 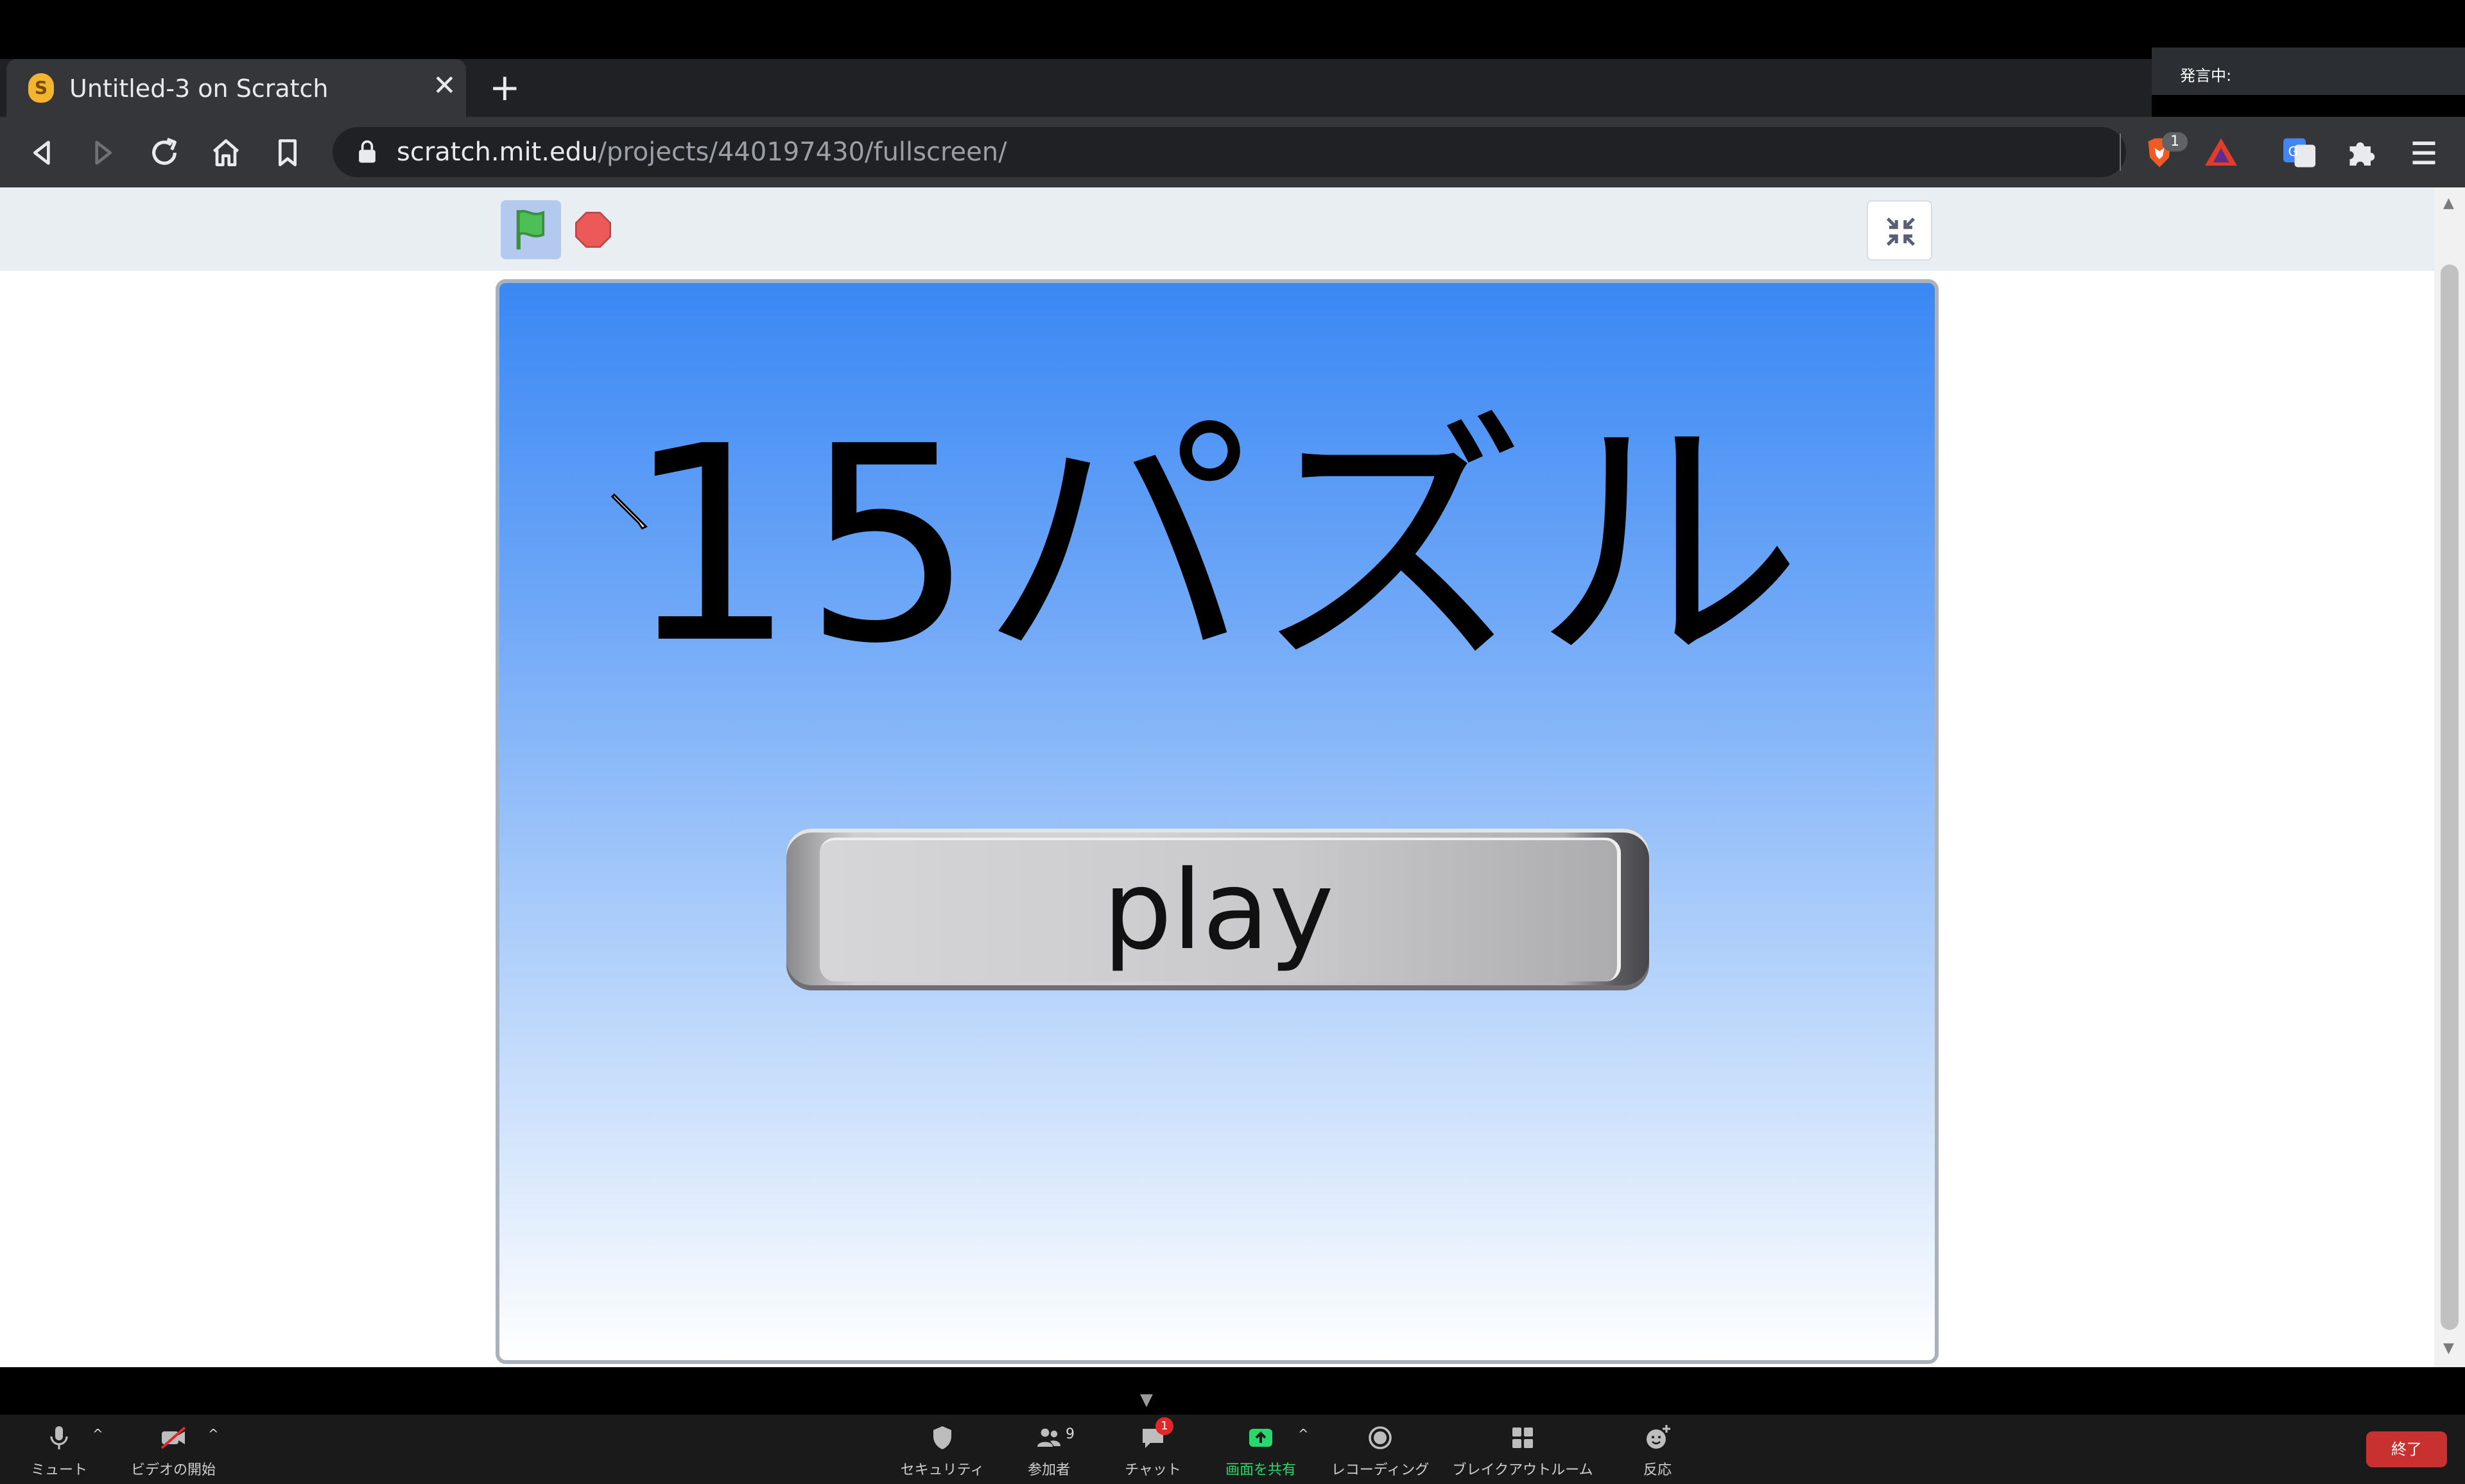 What do you see at coordinates (1076, 88) in the screenshot?
I see `tab-strip: S Untitled-3 on Scratch ✕ +` at bounding box center [1076, 88].